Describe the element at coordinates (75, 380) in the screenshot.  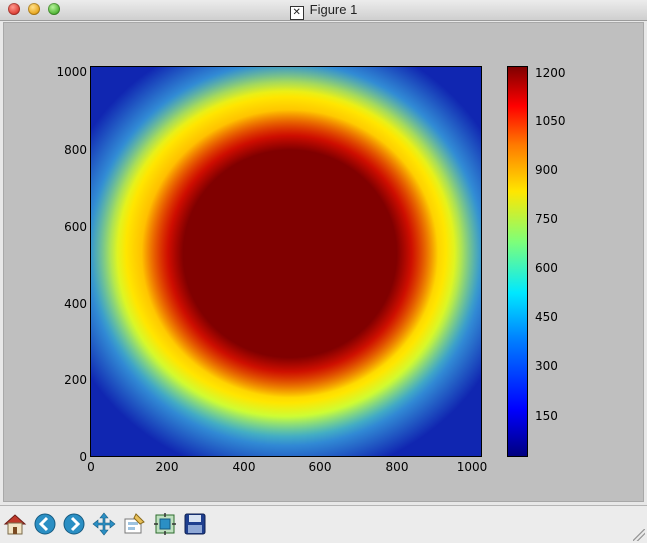
I see `y-tick-label: 200` at that location.